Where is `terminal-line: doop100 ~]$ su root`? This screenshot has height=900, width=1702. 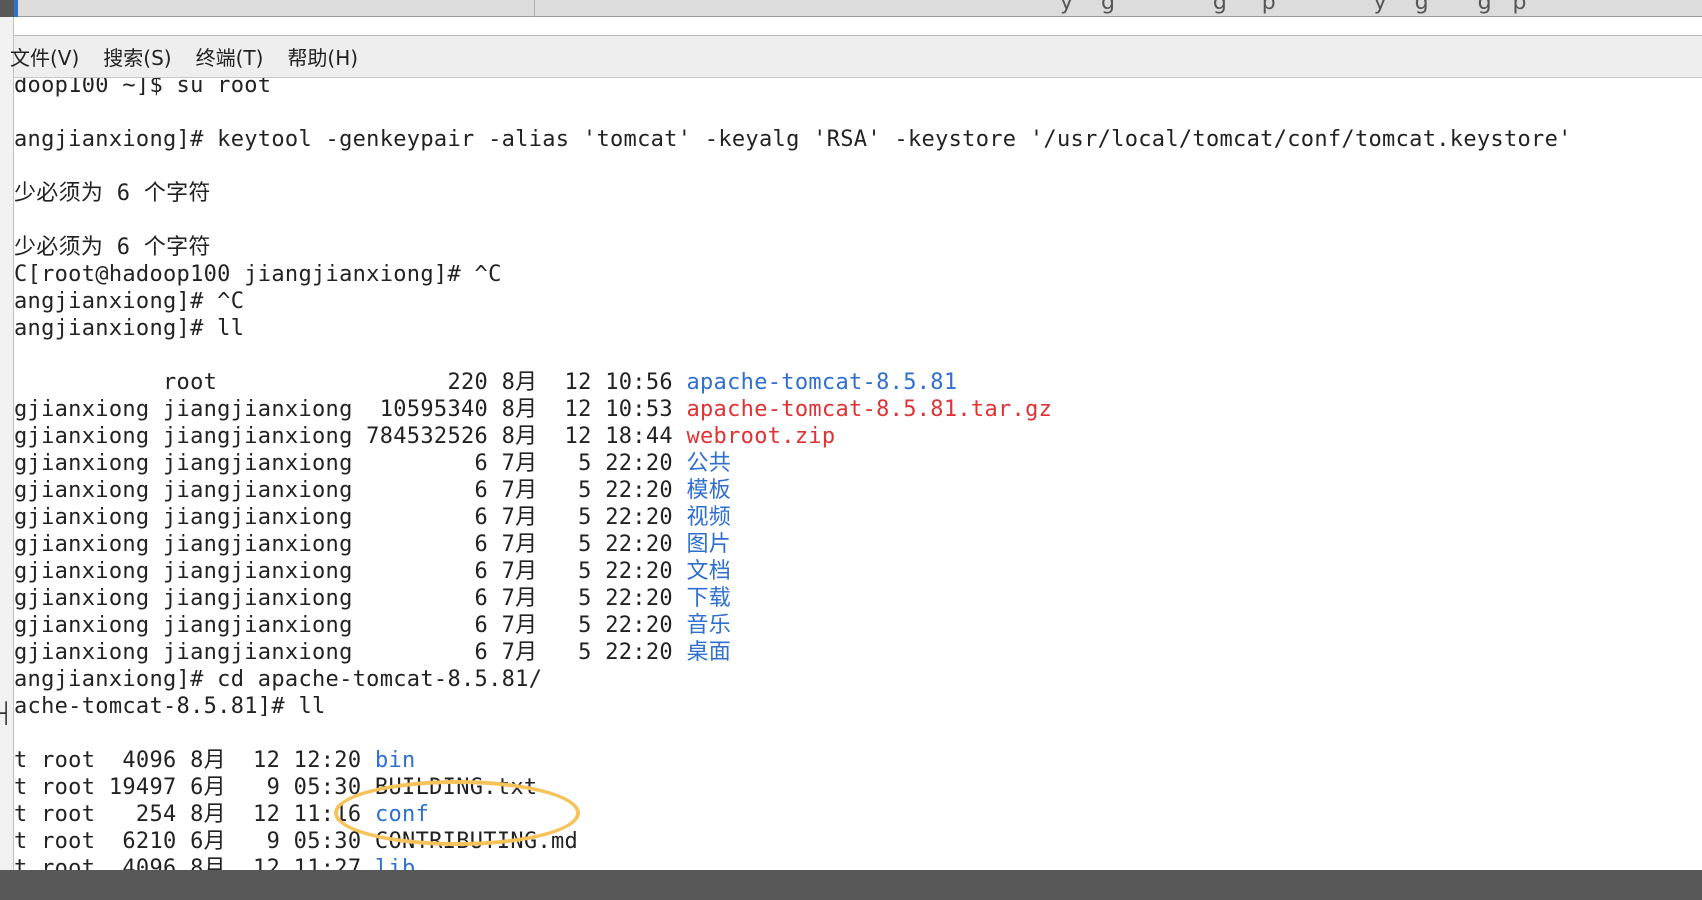
terminal-line: doop100 ~]$ su root is located at coordinates (142, 88).